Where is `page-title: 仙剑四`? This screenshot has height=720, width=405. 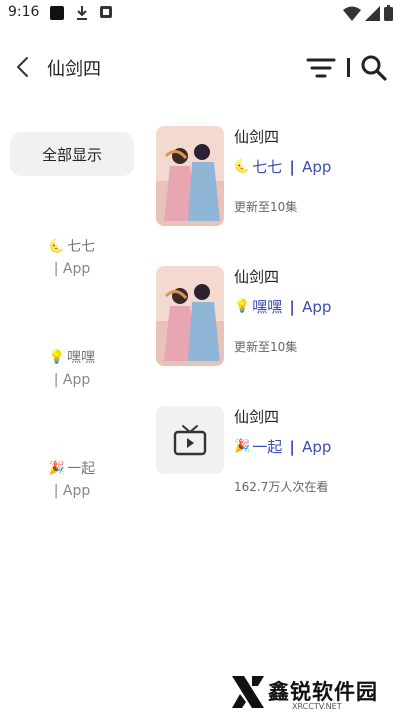
page-title: 仙剑四 is located at coordinates (74, 69).